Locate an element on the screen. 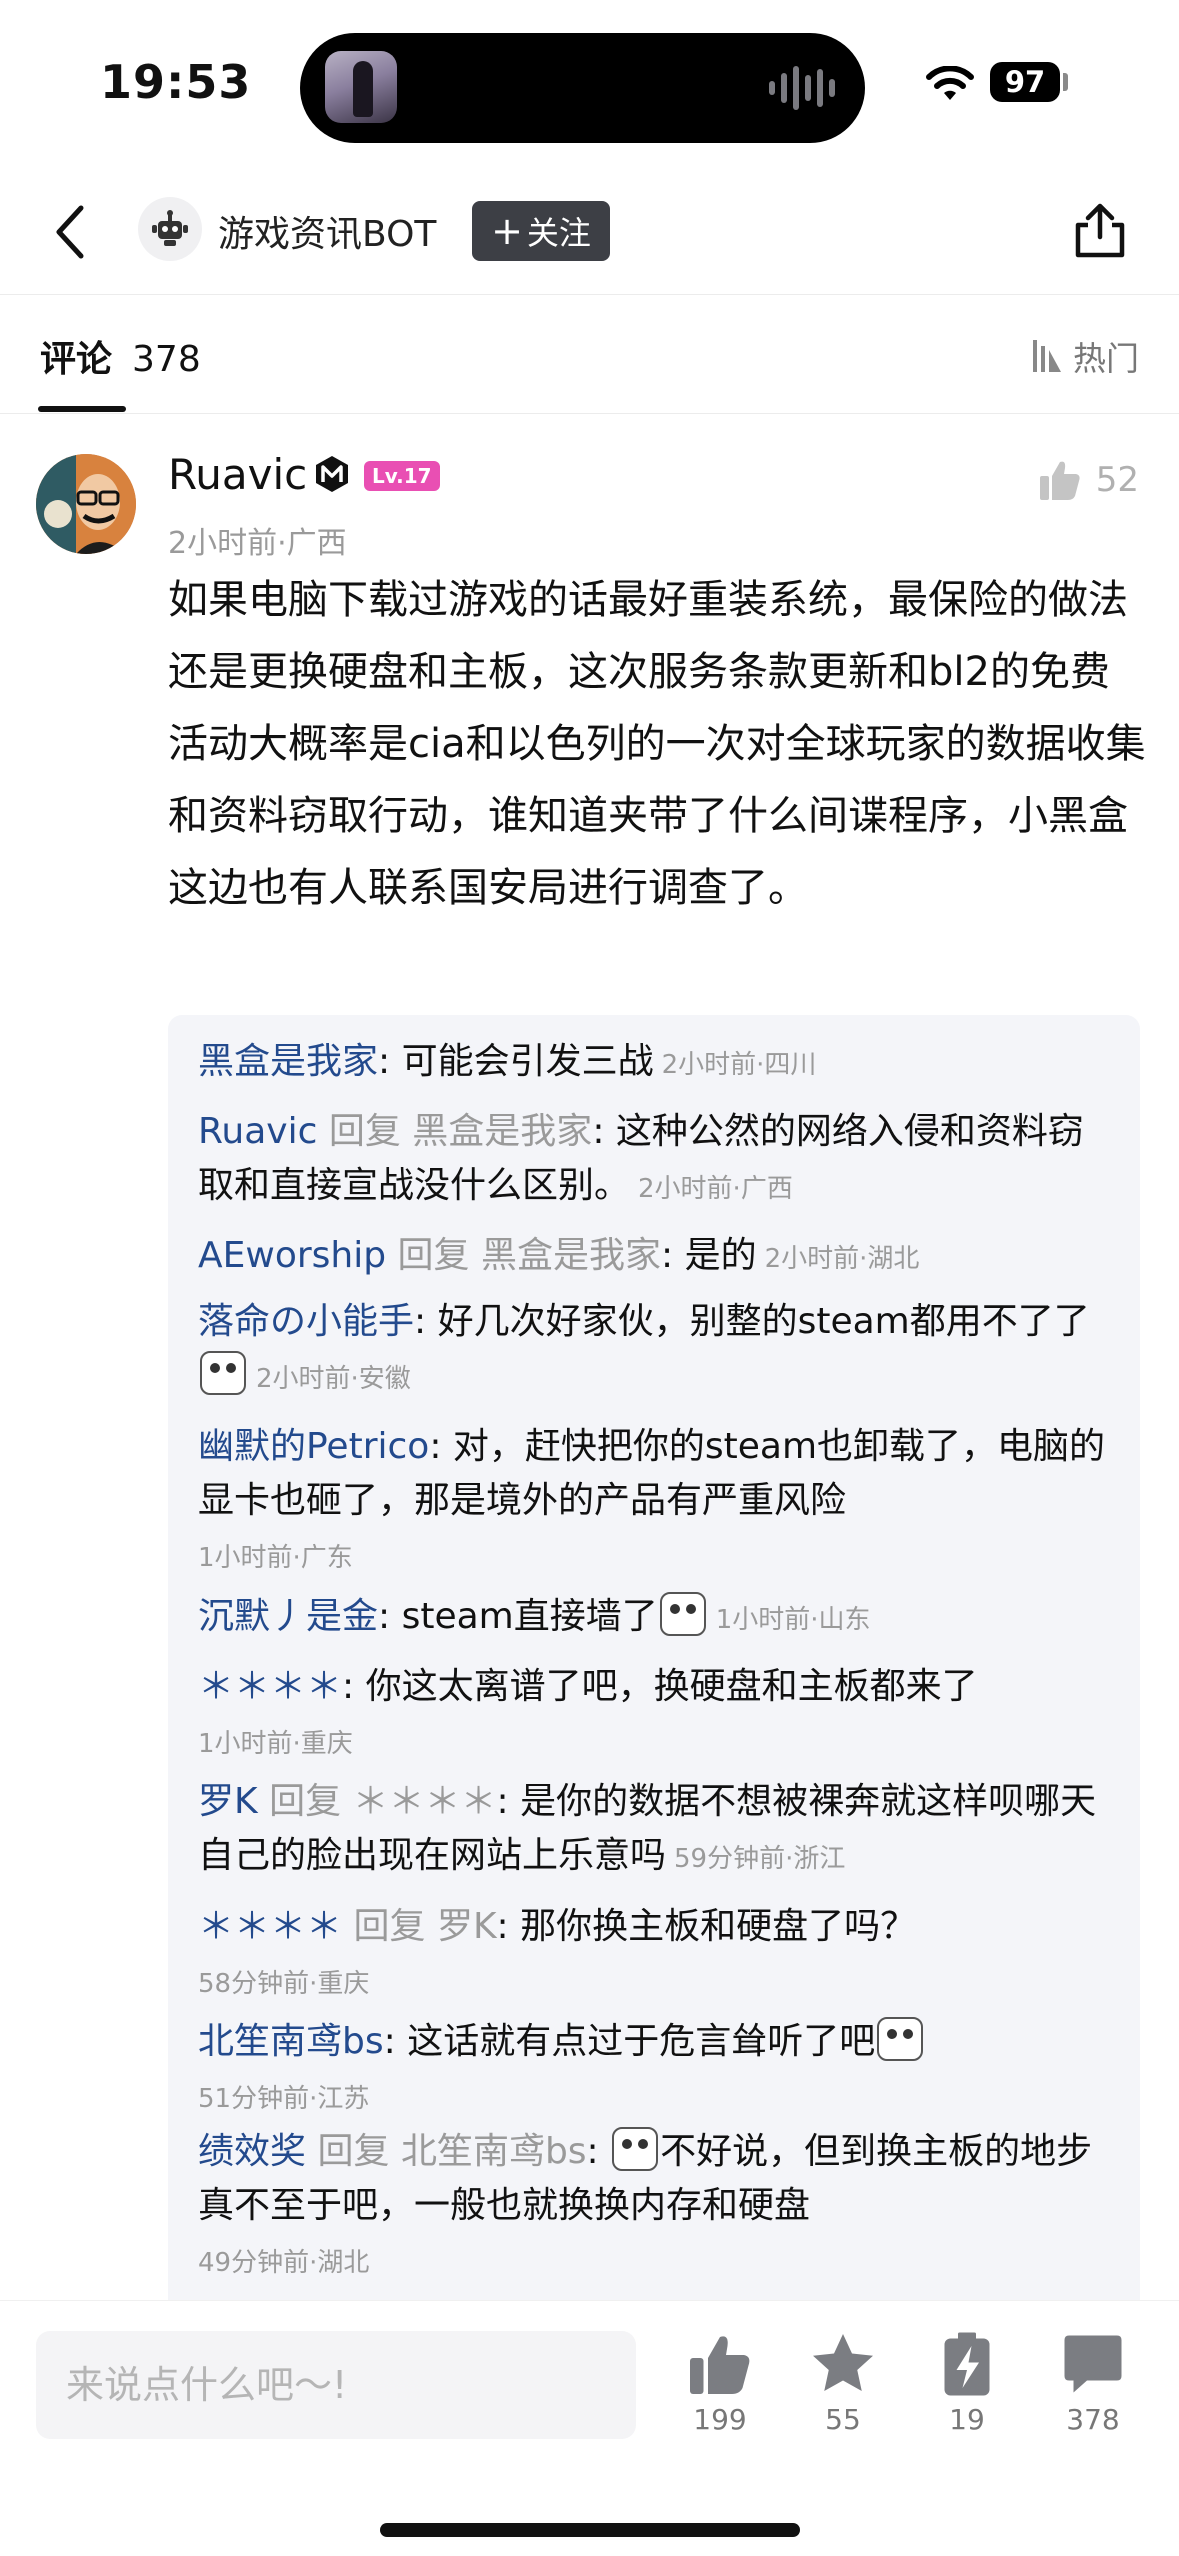 Image resolution: width=1179 pixels, height=2556 pixels. reply-username: AEworship is located at coordinates (292, 1255).